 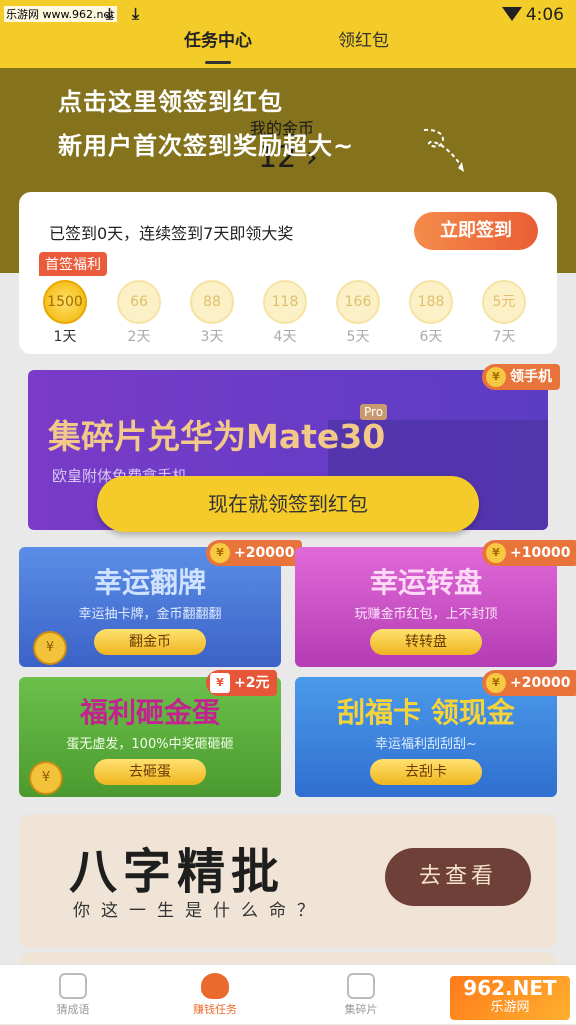 What do you see at coordinates (150, 744) in the screenshot?
I see `card-desc: 蛋无虚发，100%中奖砸砸砸` at bounding box center [150, 744].